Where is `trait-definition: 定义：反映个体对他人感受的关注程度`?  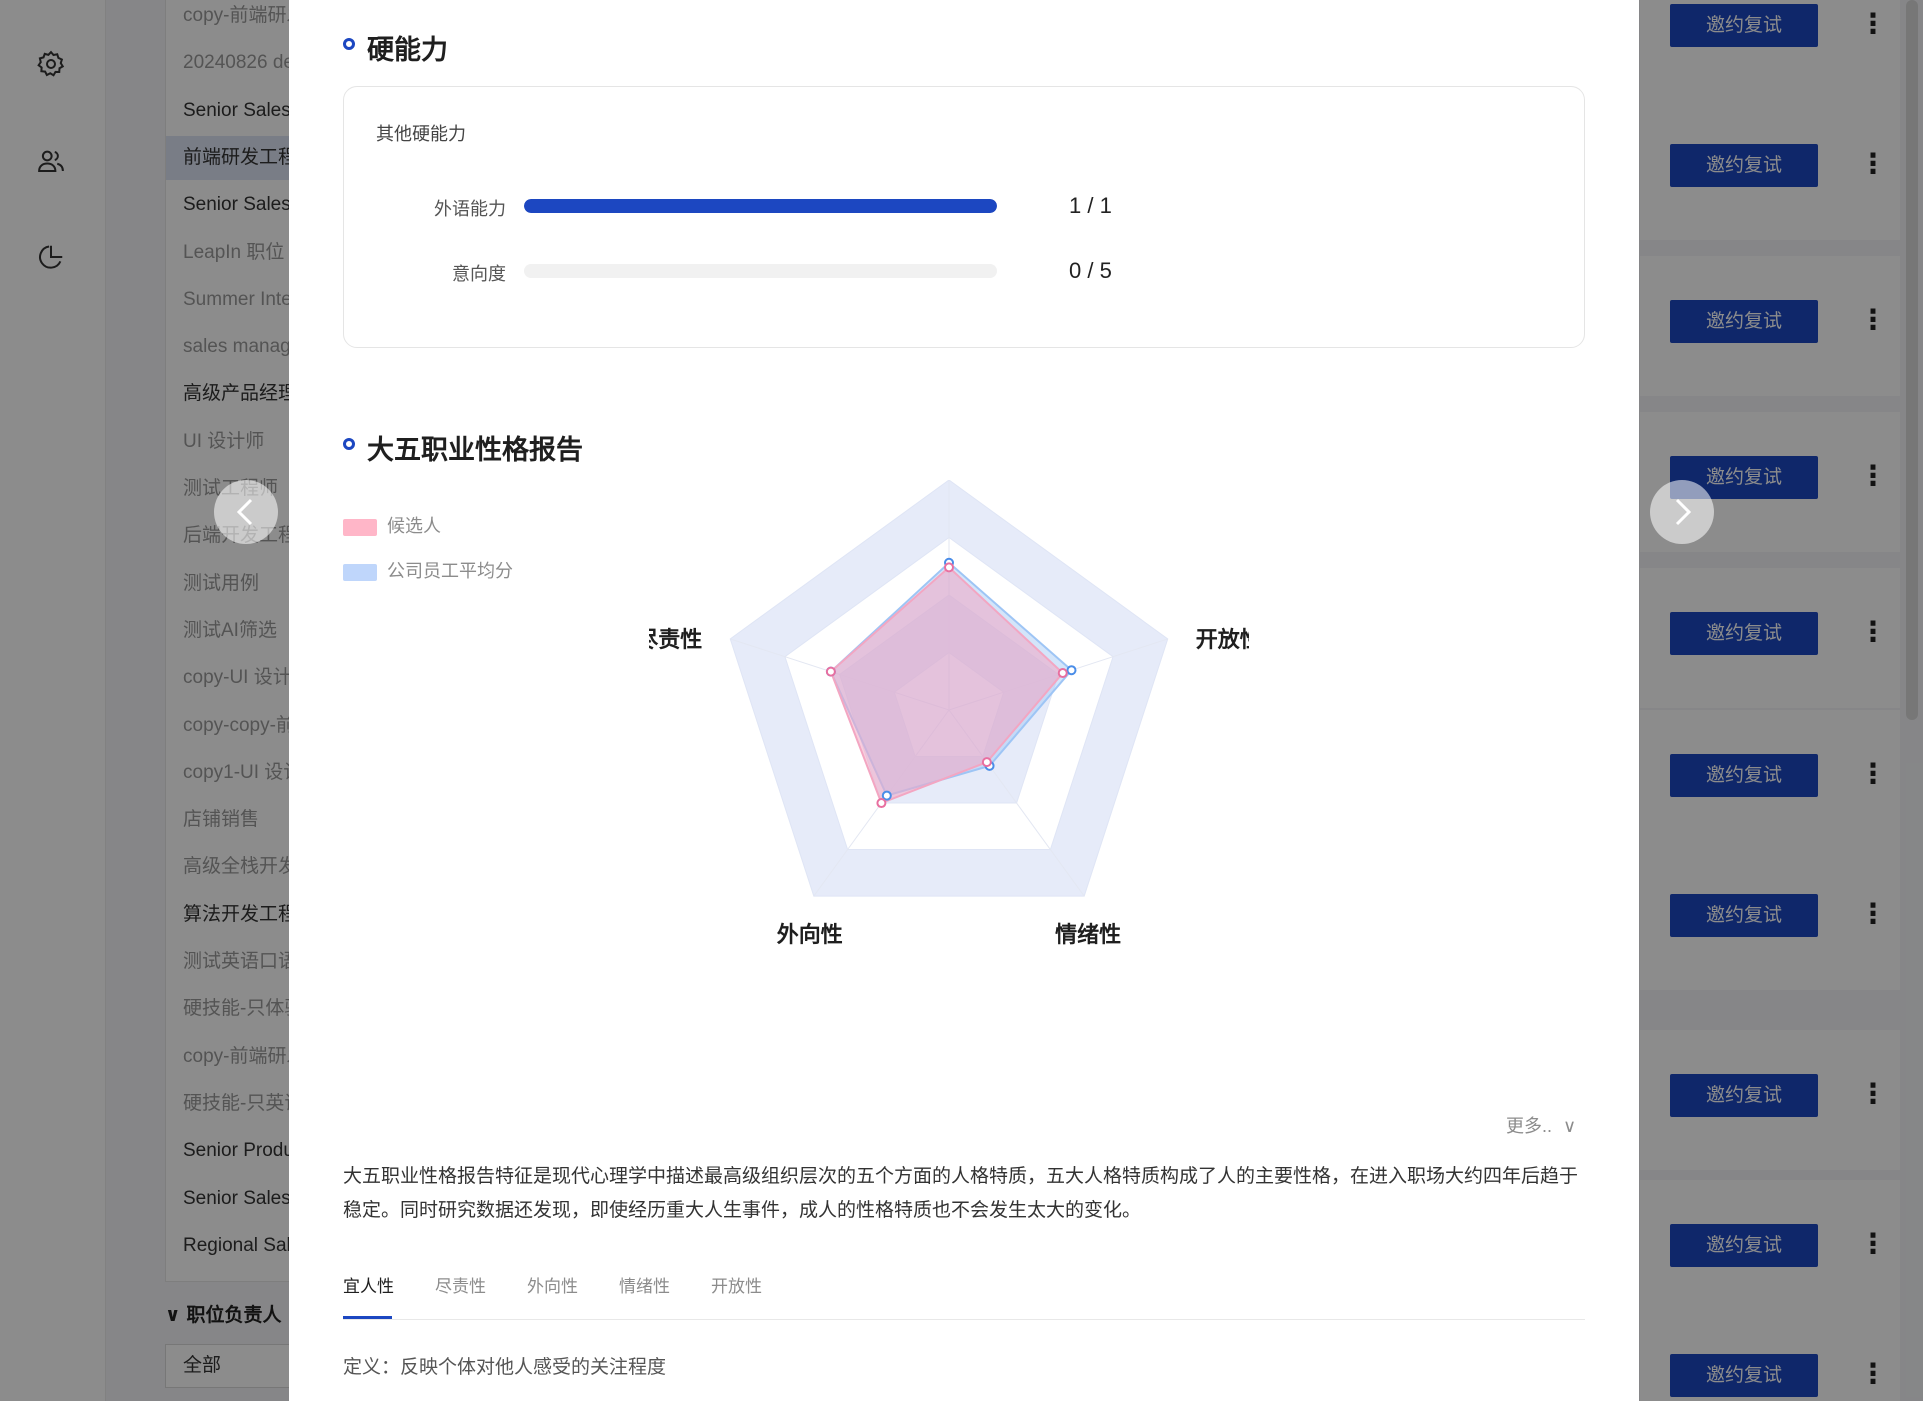
trait-definition: 定义：反映个体对他人感受的关注程度 is located at coordinates (505, 1367).